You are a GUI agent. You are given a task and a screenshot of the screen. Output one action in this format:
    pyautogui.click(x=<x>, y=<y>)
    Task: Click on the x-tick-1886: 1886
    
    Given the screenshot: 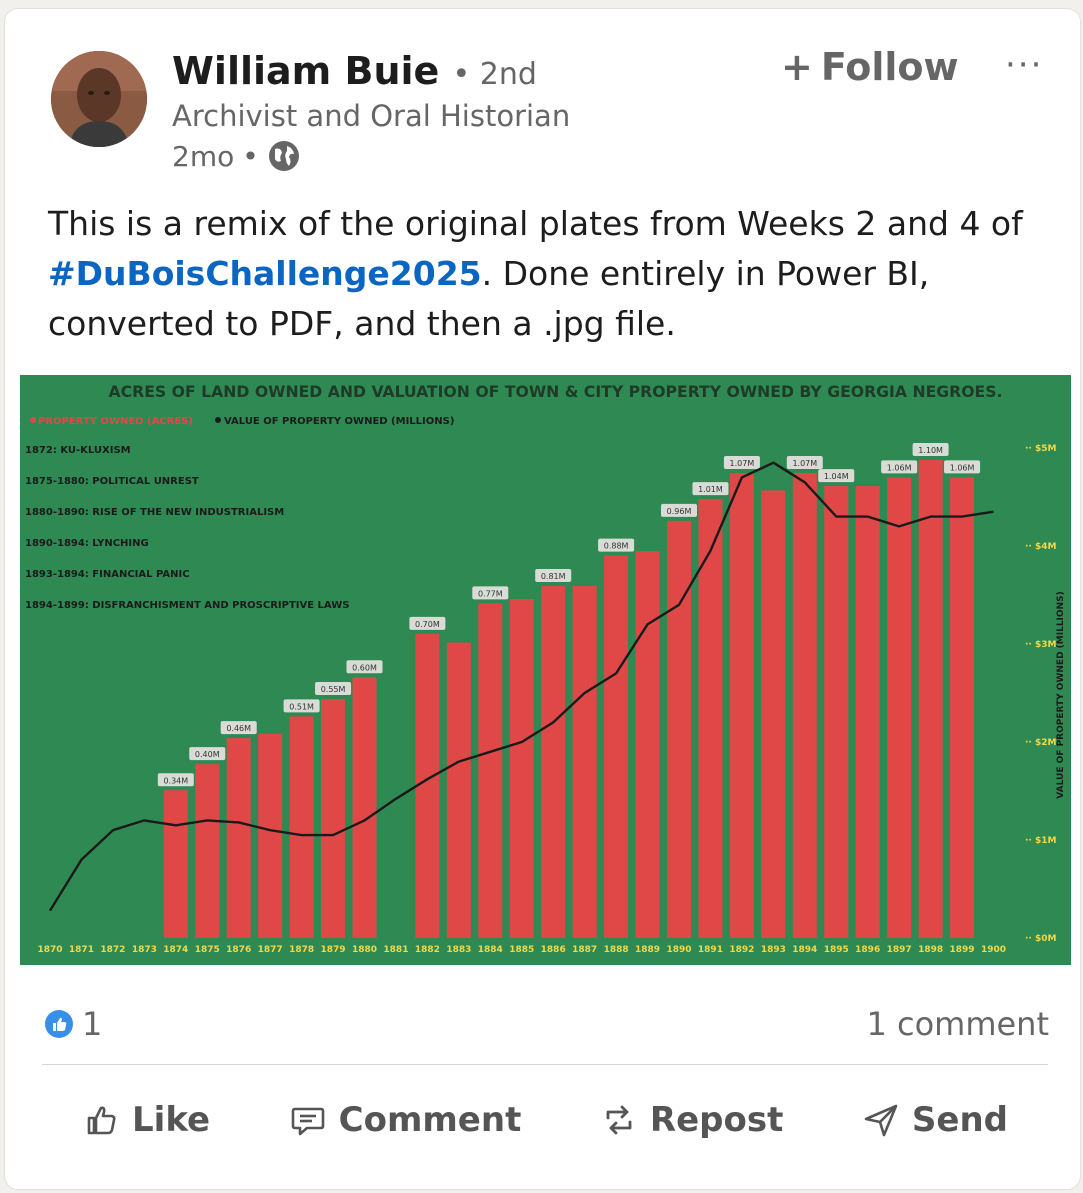 What is the action you would take?
    pyautogui.click(x=553, y=950)
    